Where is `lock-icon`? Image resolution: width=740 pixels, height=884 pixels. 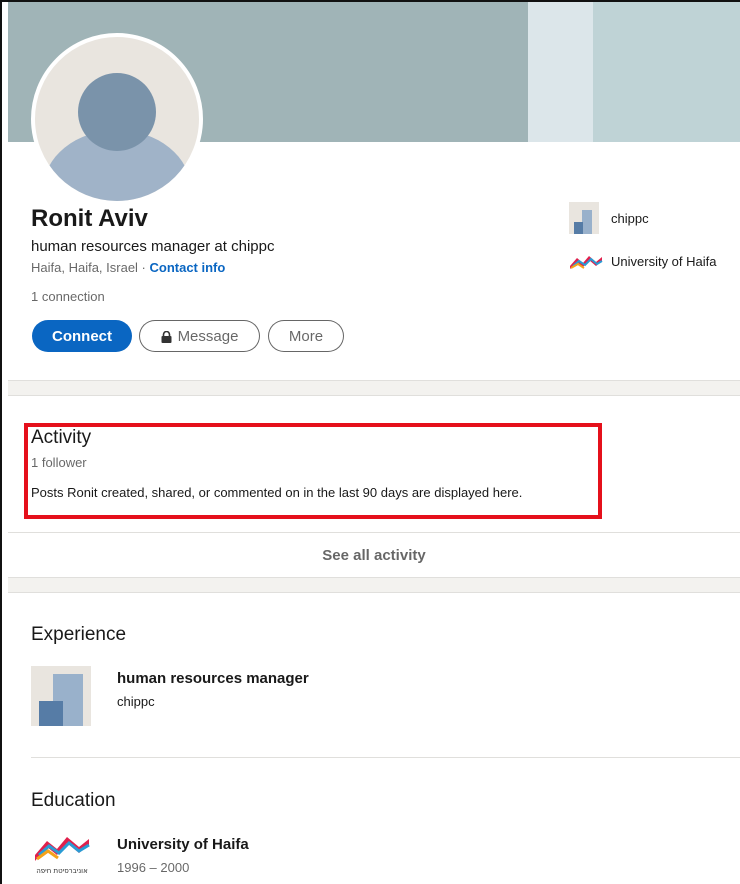 lock-icon is located at coordinates (166, 336).